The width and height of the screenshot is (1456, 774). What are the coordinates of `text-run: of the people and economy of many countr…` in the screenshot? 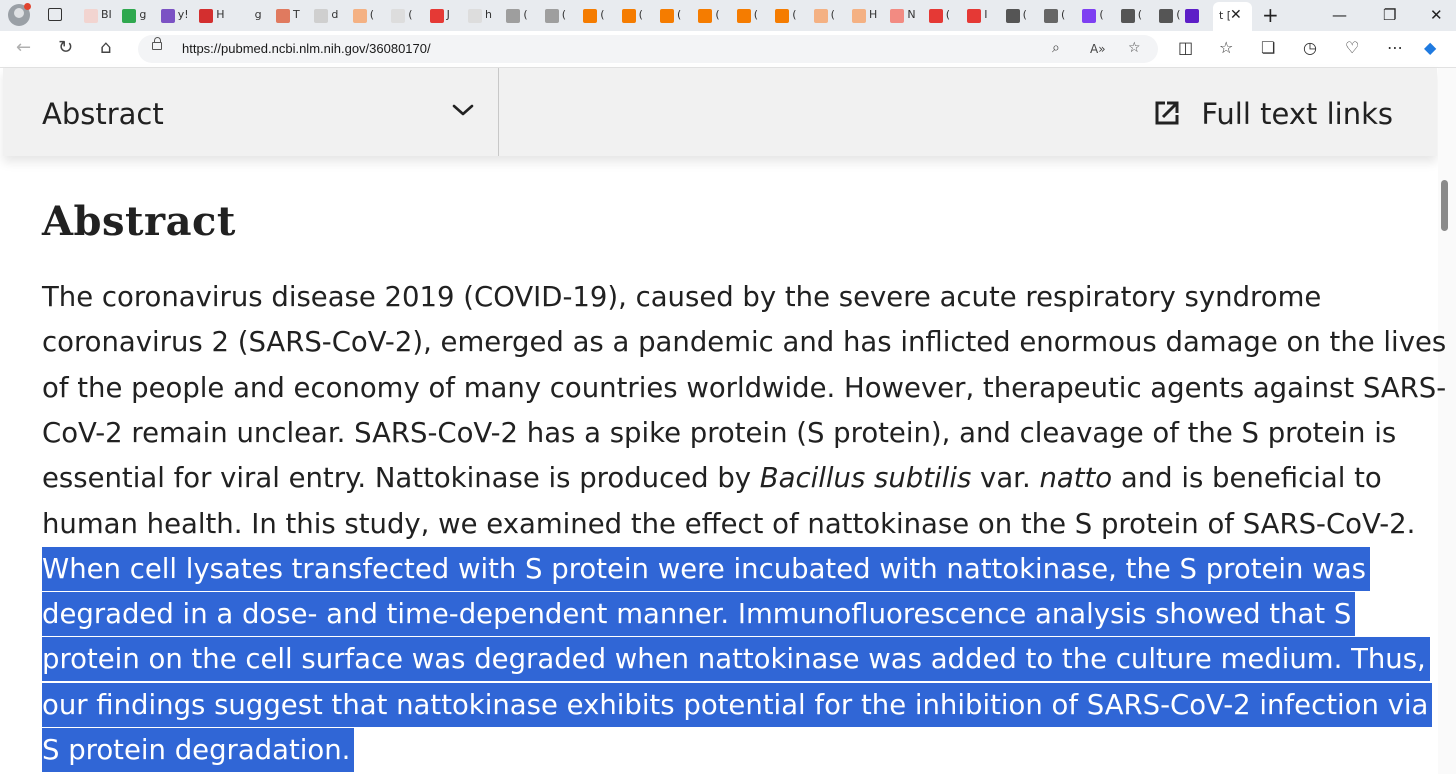 It's located at (744, 387).